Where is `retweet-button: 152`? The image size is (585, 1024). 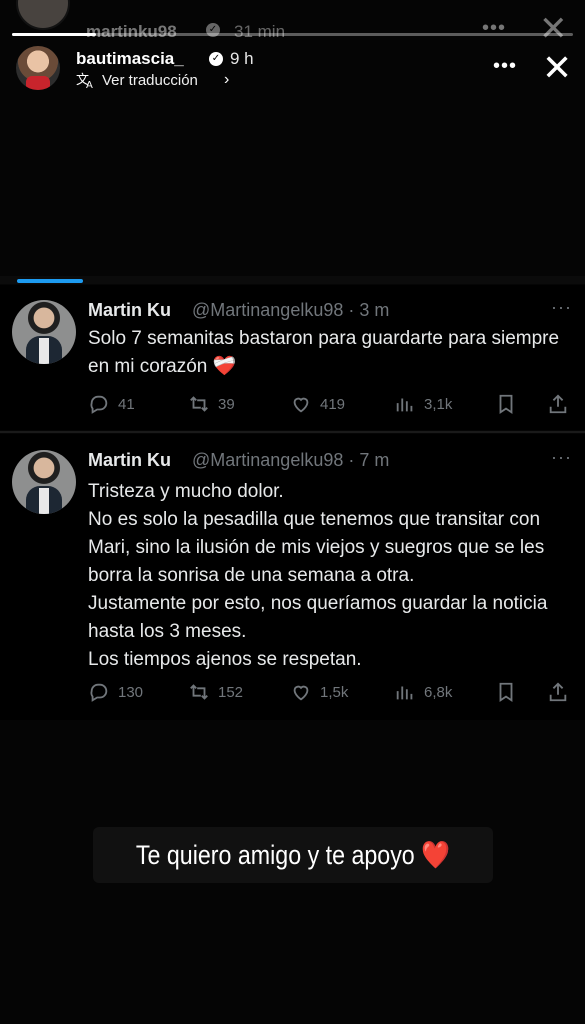 retweet-button: 152 is located at coordinates (215, 692).